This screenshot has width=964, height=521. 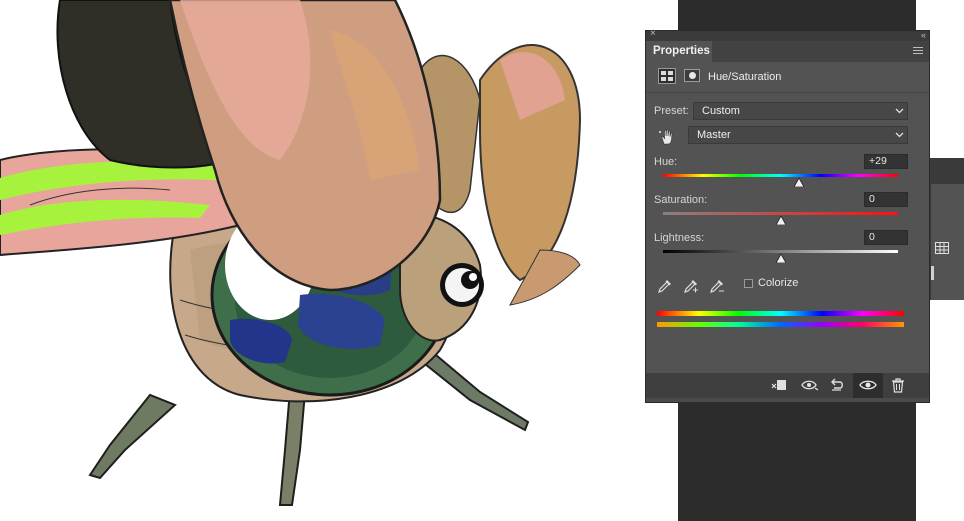 What do you see at coordinates (780, 175) in the screenshot?
I see `hue-slider-track` at bounding box center [780, 175].